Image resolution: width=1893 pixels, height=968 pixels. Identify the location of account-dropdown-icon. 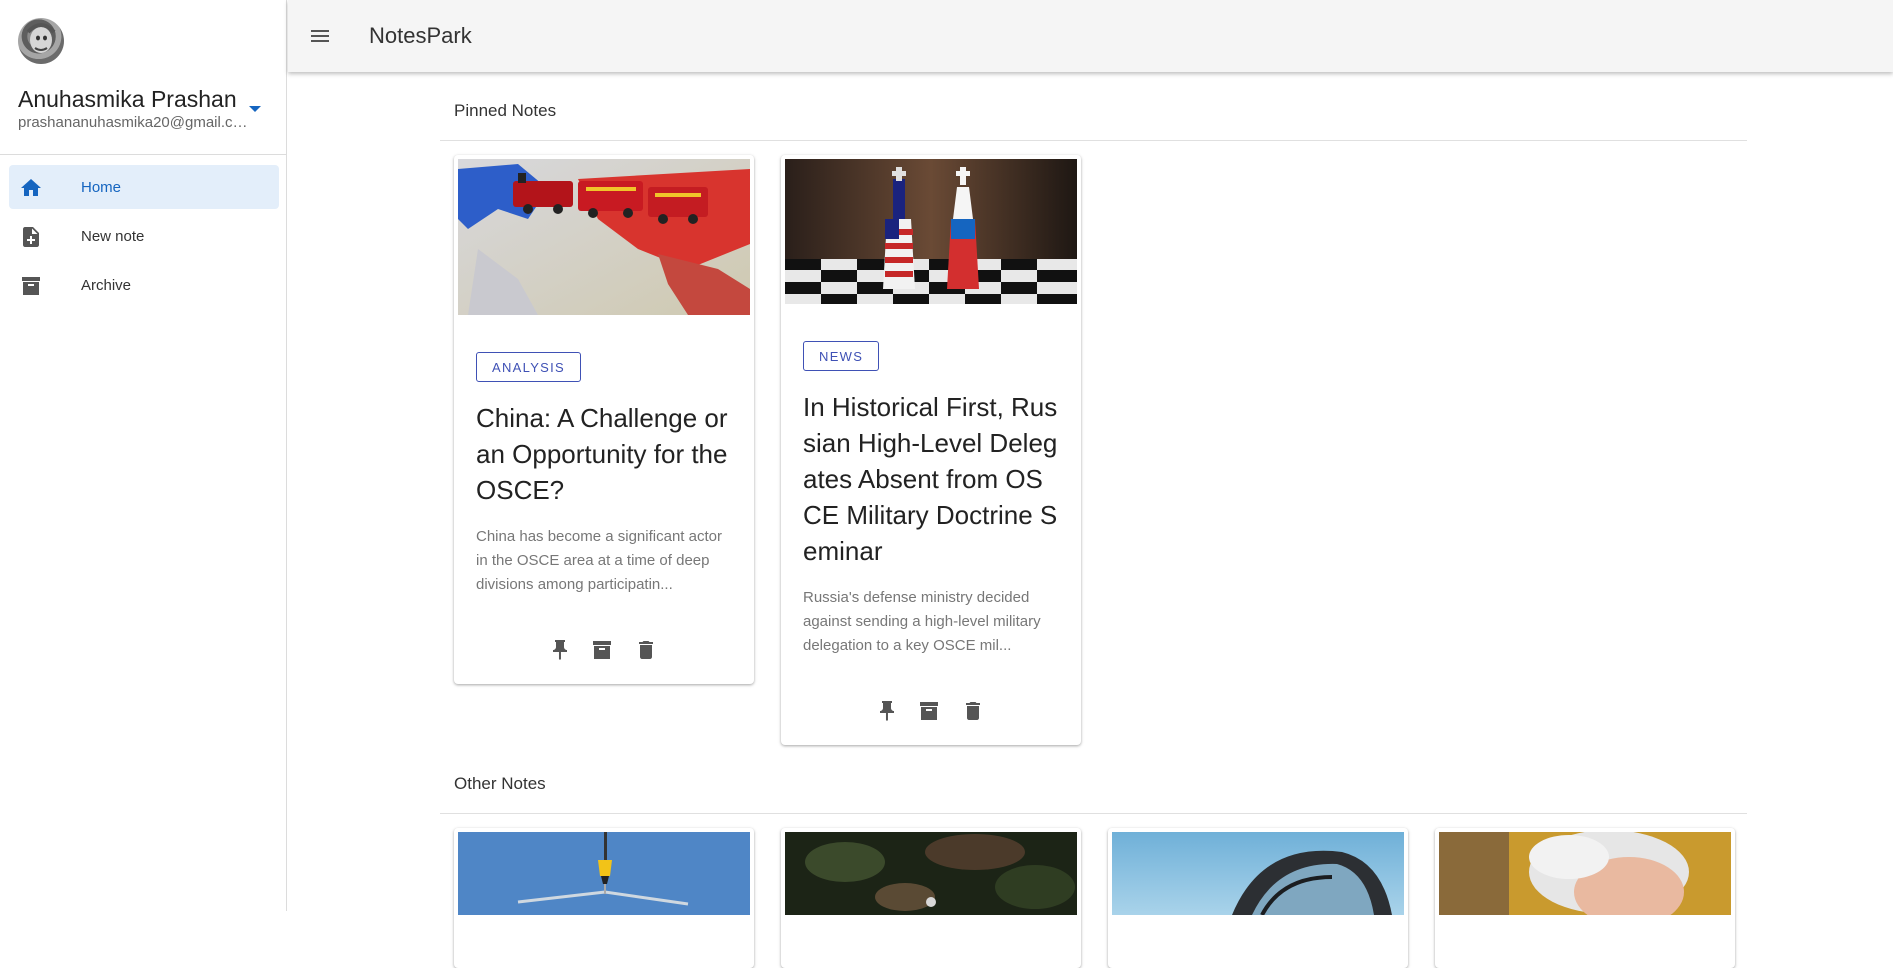
(255, 109).